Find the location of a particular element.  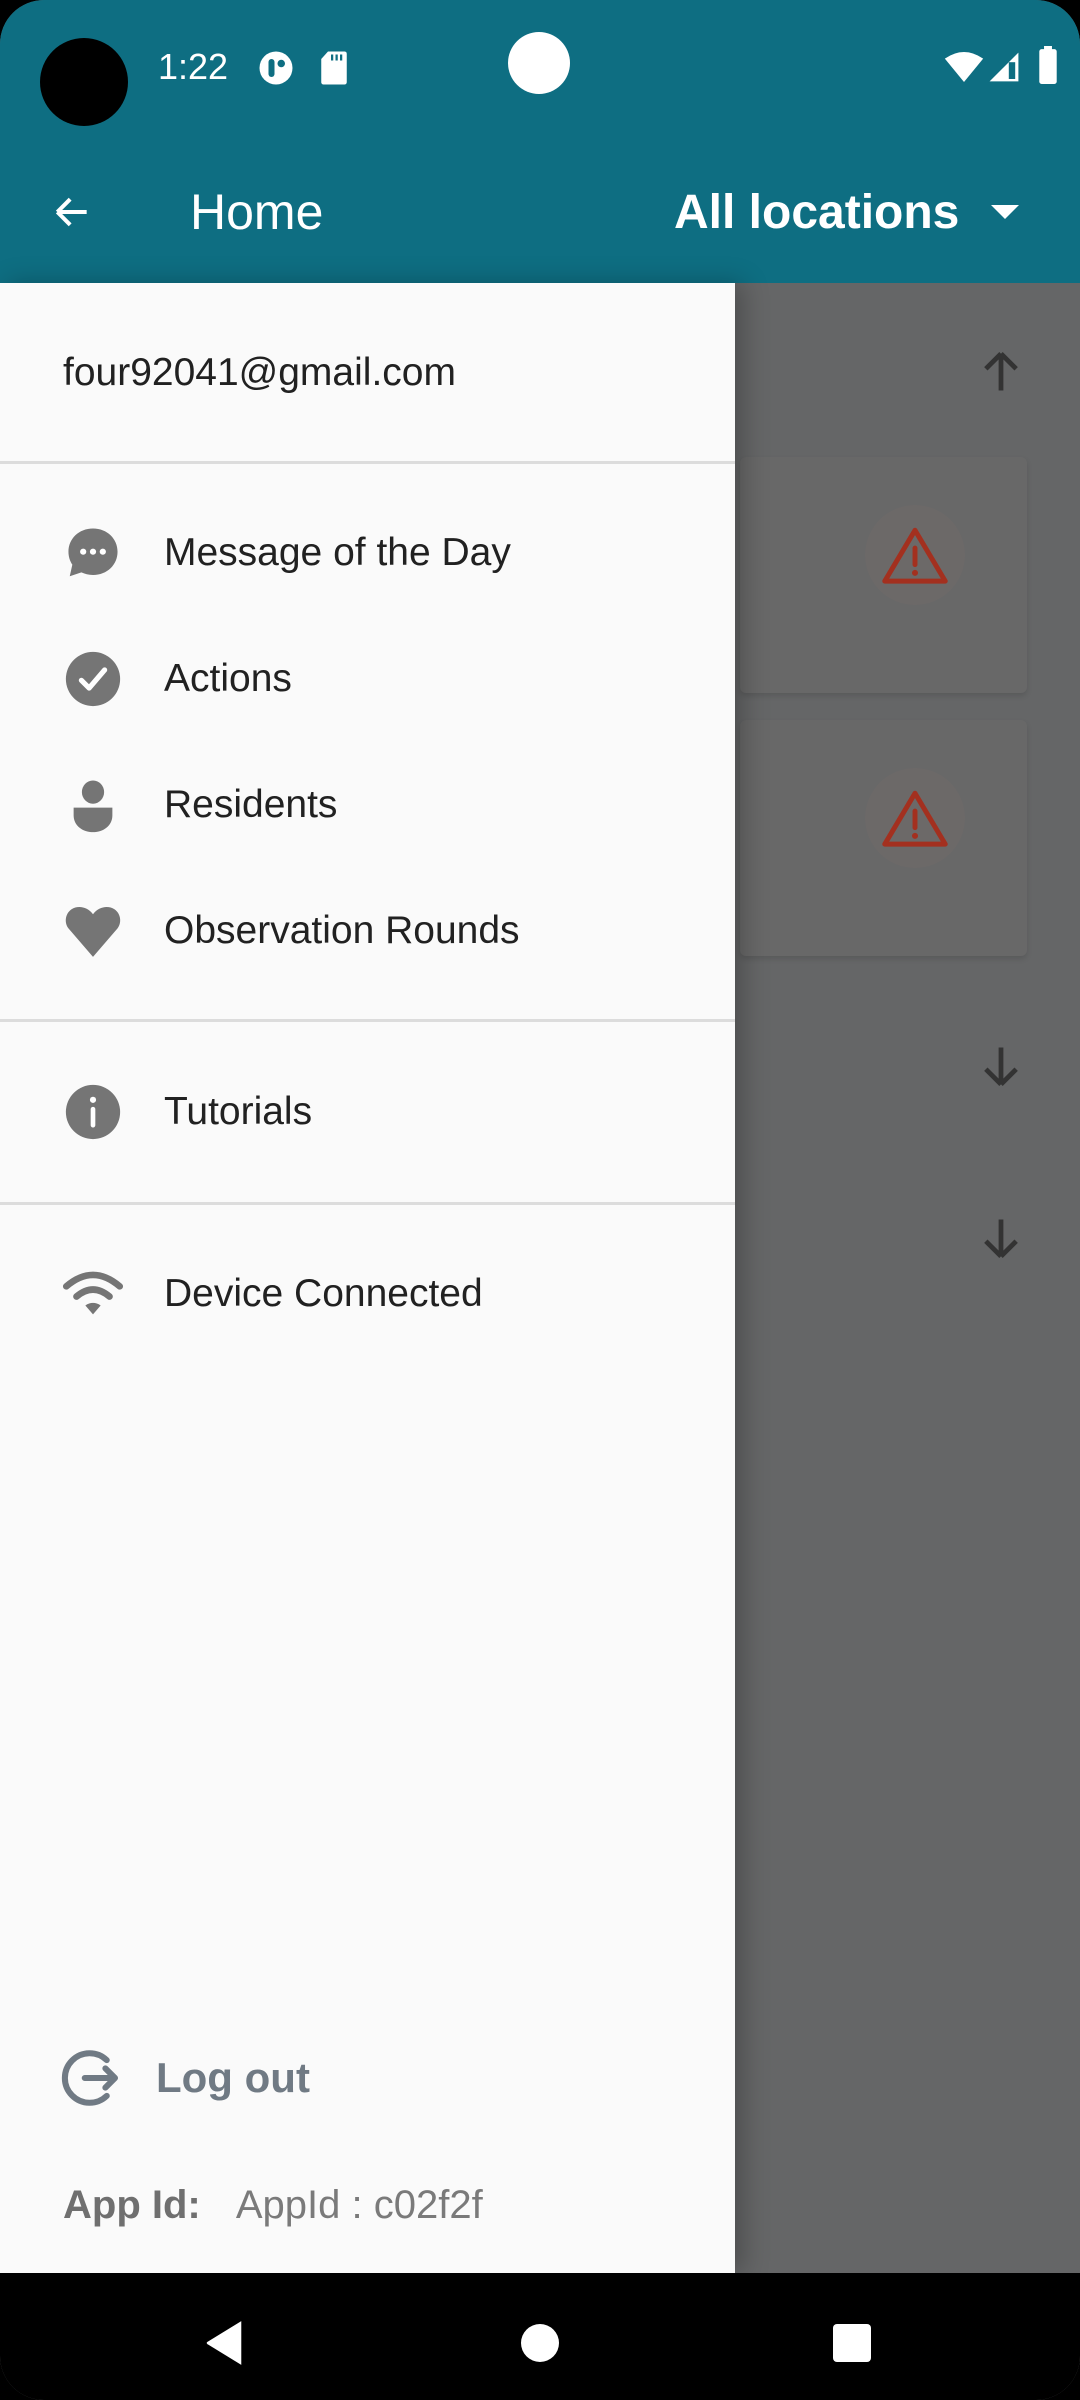

logout-icon is located at coordinates (90, 2078).